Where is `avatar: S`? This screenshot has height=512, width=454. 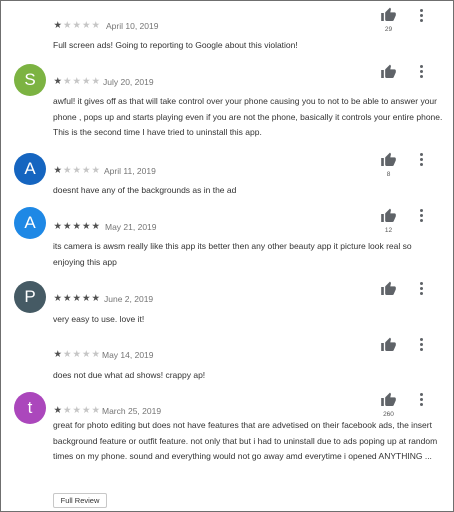 avatar: S is located at coordinates (30, 80).